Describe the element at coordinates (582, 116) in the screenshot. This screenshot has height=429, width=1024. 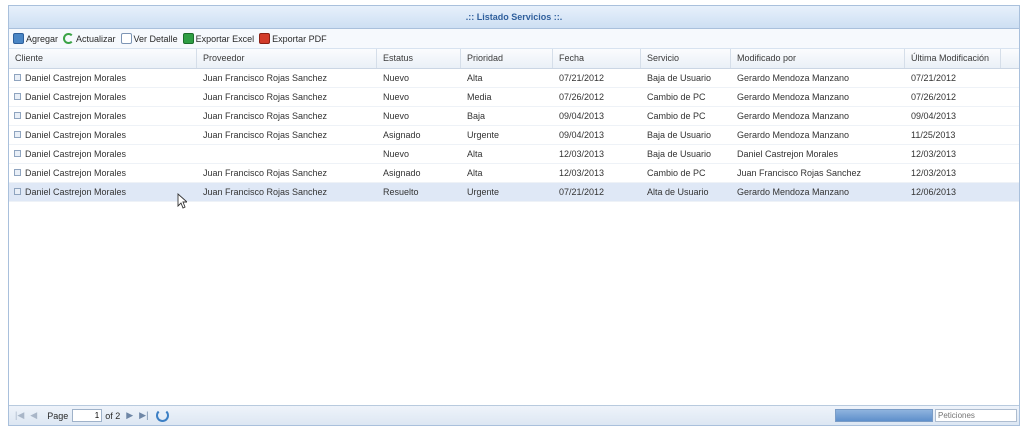
I see `cell-text: 09/04/2013` at that location.